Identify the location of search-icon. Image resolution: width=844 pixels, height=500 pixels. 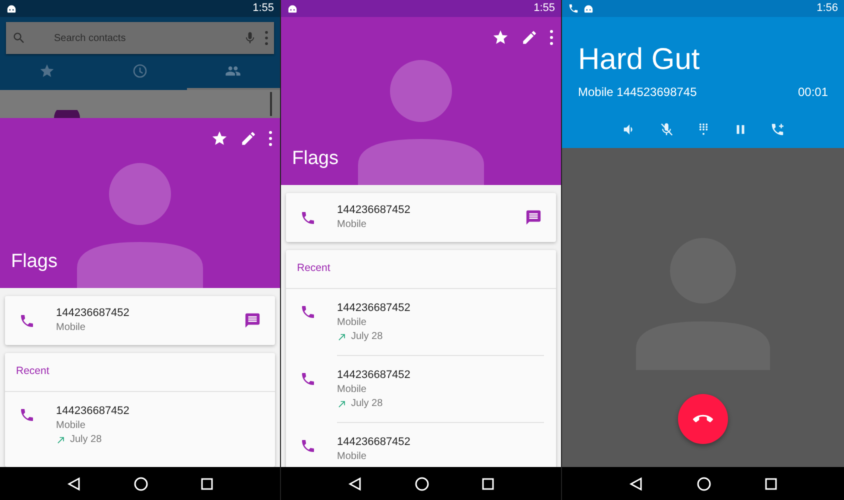
(19, 38).